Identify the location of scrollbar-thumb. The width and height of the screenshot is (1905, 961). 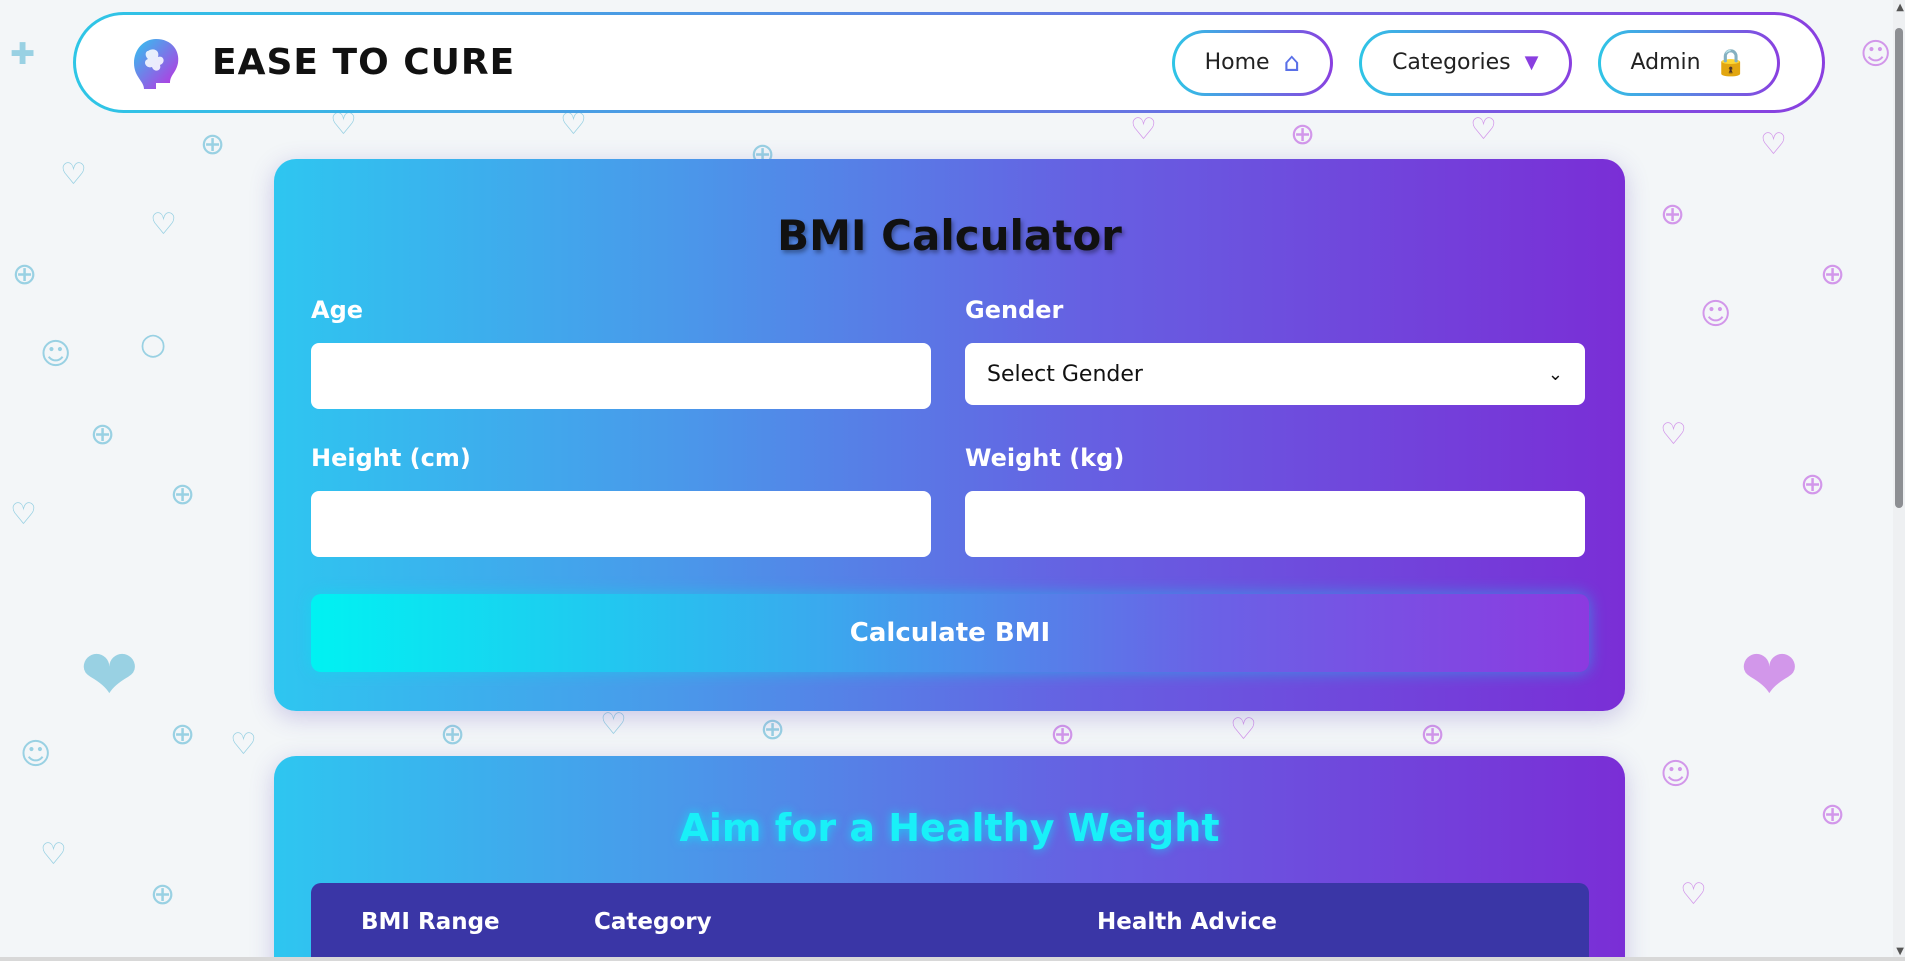
(1899, 268).